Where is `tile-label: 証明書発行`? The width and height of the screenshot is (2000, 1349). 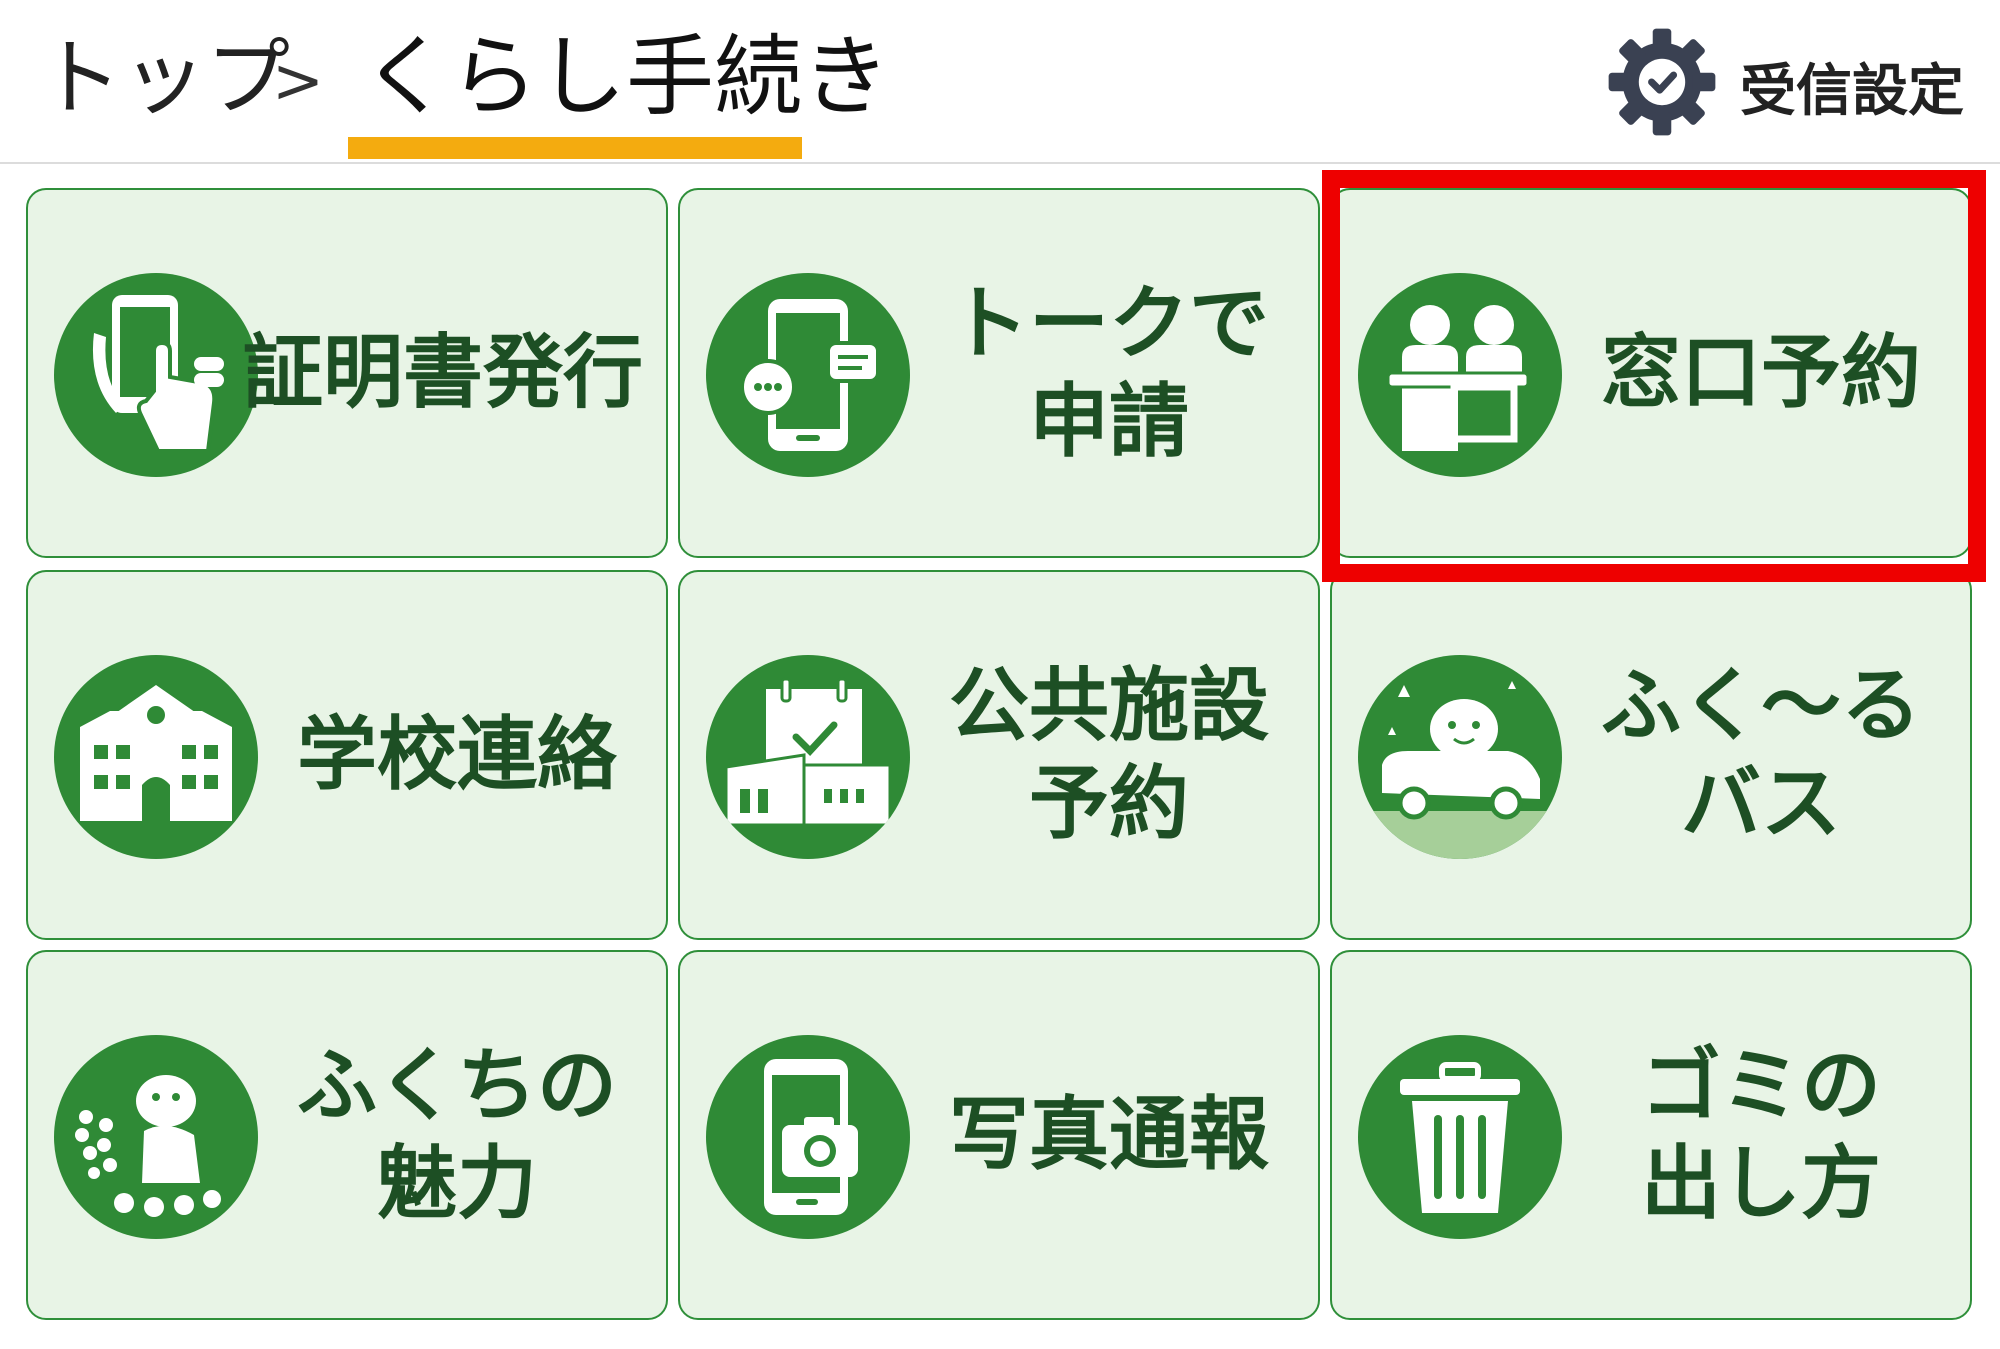
tile-label: 証明書発行 is located at coordinates (443, 373).